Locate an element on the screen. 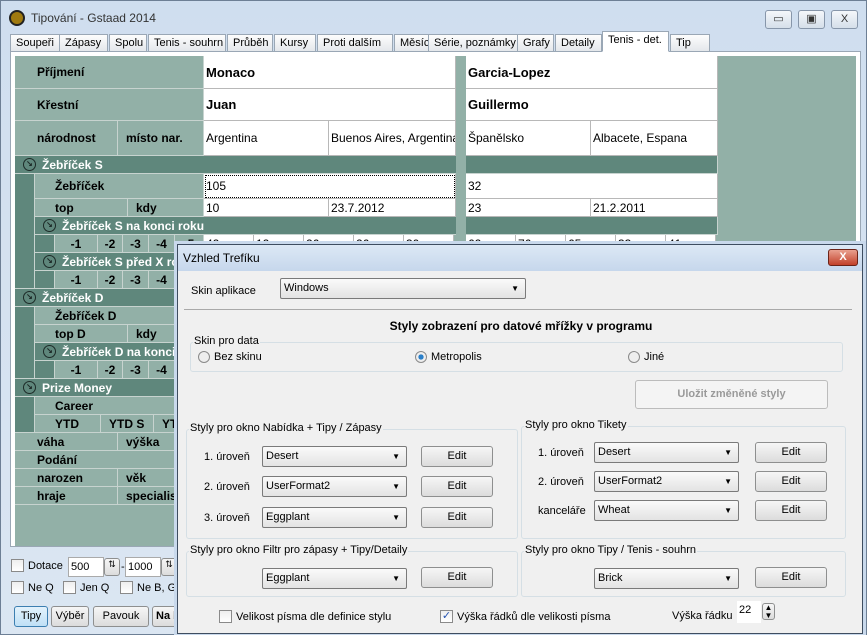  ne-bg-label: Ne B, G is located at coordinates (157, 587).